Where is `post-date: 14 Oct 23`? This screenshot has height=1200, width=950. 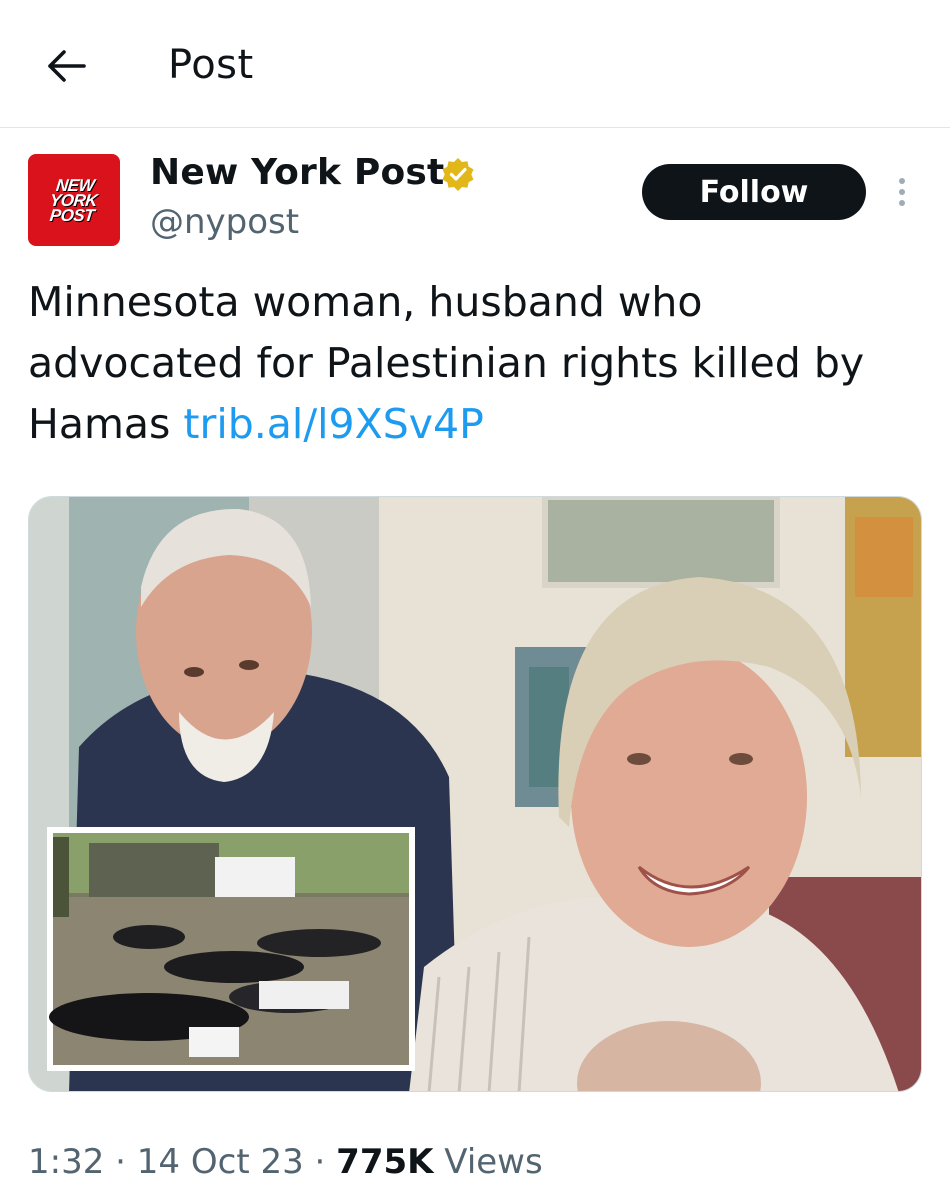 post-date: 14 Oct 23 is located at coordinates (220, 1162).